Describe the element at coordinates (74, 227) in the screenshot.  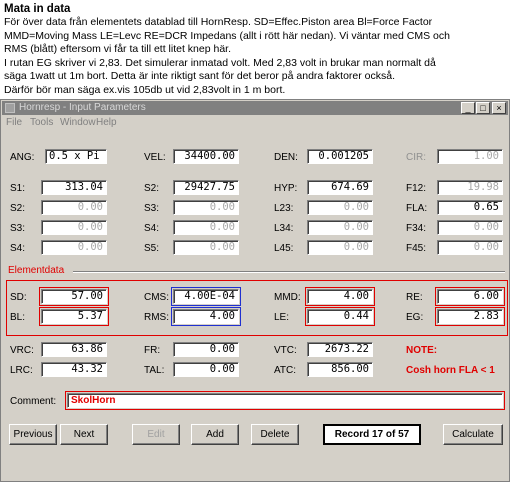
I see `s3b-field: 0.00` at that location.